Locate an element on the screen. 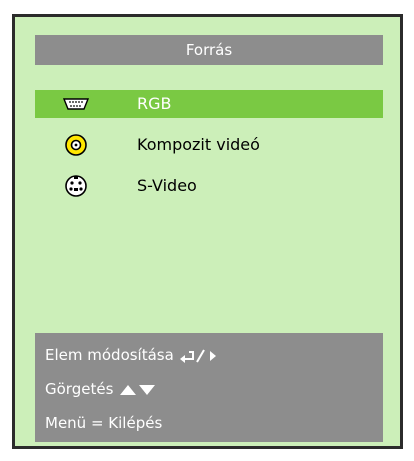 Image resolution: width=414 pixels, height=461 pixels. menu-title: Forrás is located at coordinates (209, 50).